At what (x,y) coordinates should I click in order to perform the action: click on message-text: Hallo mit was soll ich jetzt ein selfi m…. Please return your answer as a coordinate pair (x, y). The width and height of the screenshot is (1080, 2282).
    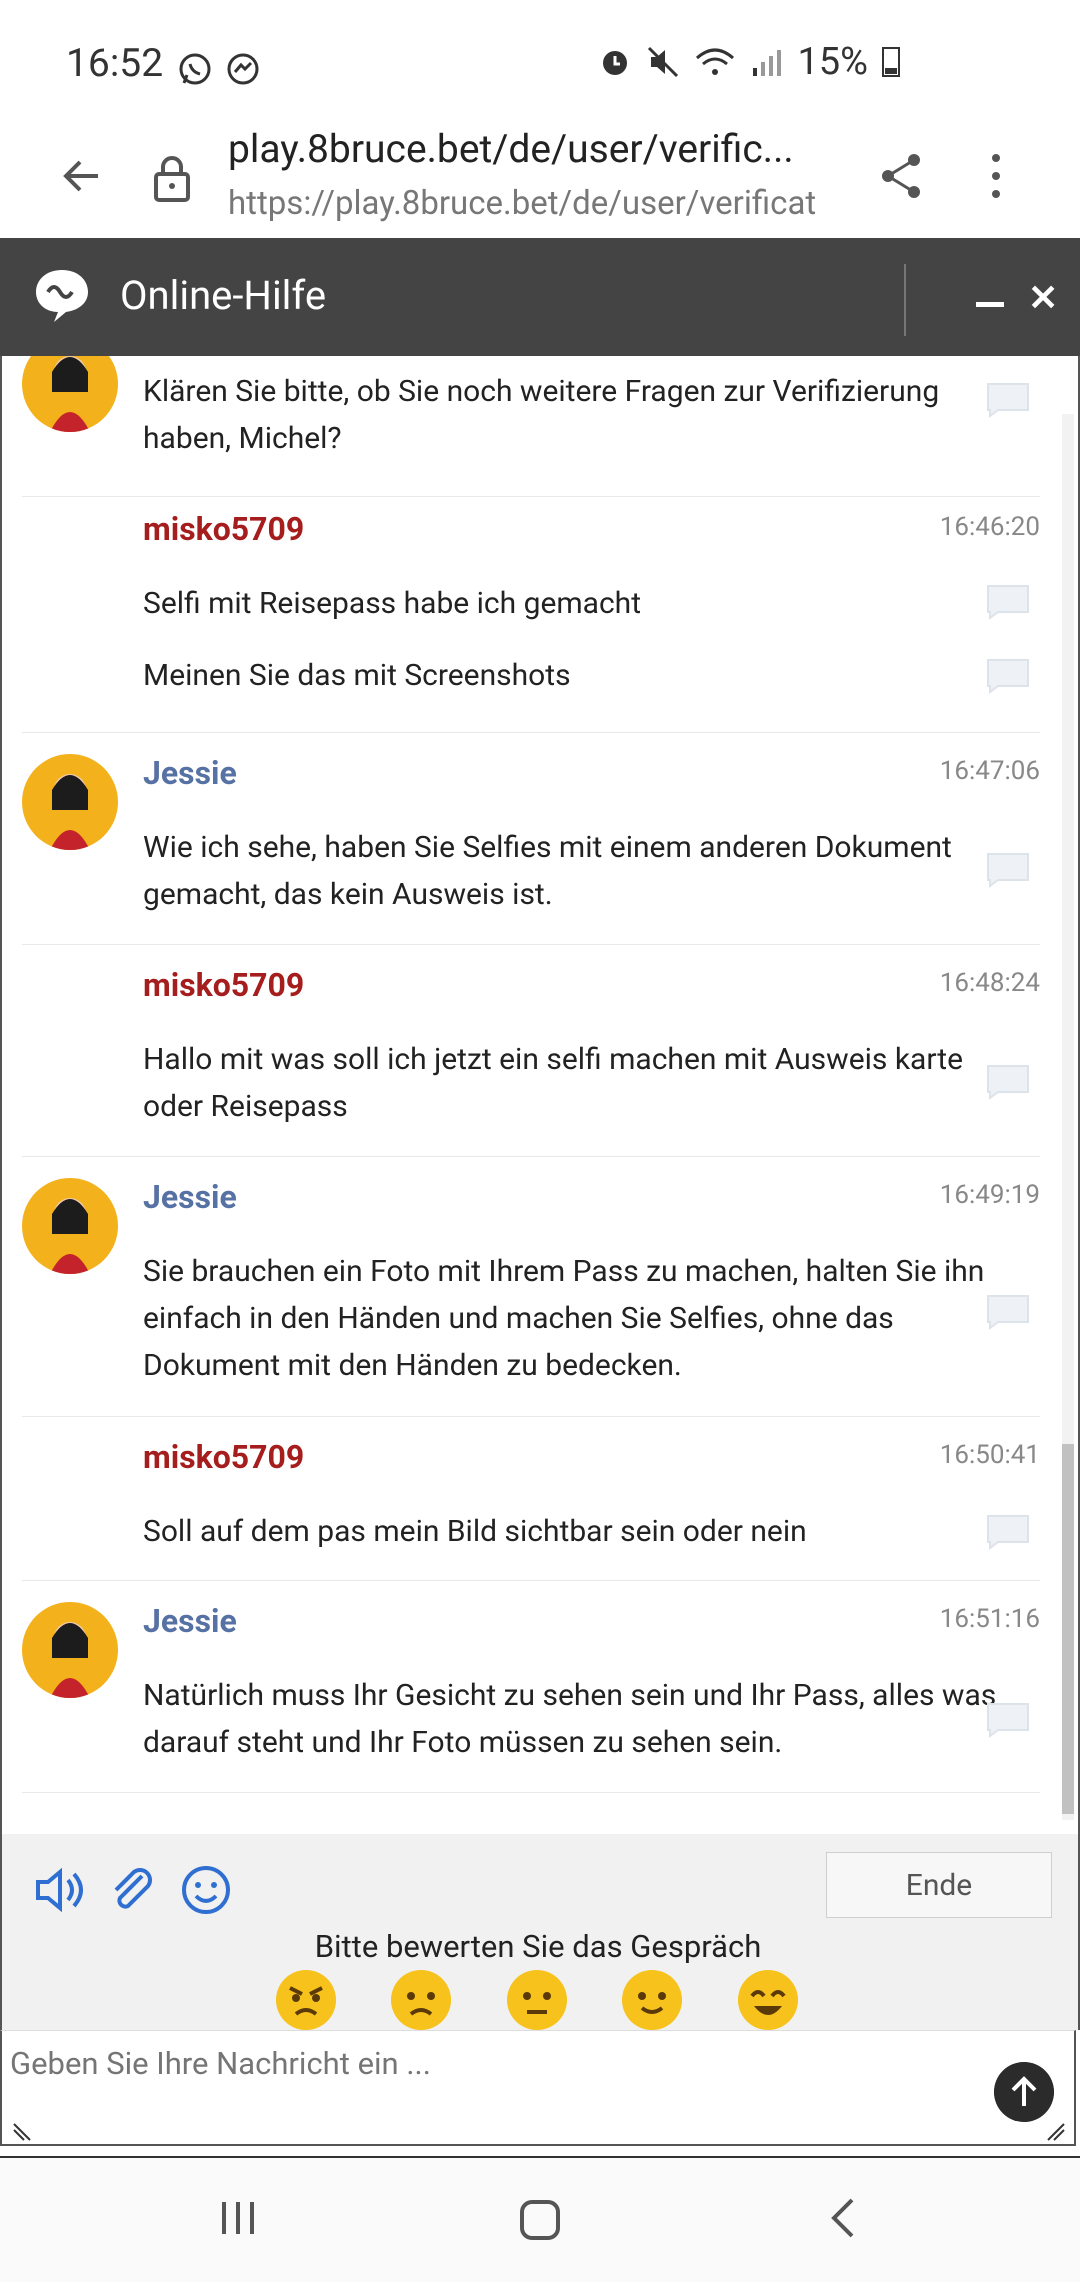
    Looking at the image, I should click on (553, 1083).